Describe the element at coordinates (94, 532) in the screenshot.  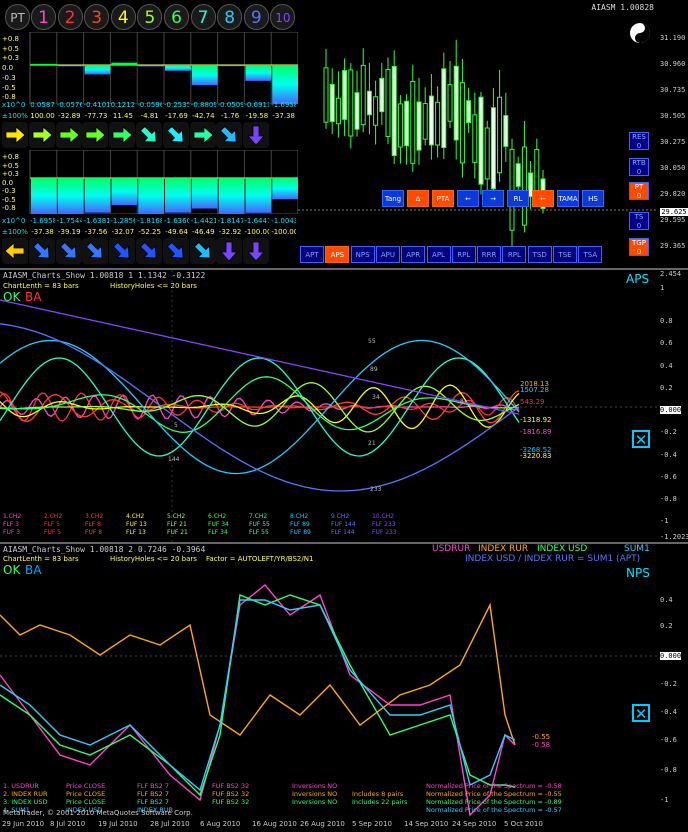
I see `aps-legend-fuf: FUF 8` at that location.